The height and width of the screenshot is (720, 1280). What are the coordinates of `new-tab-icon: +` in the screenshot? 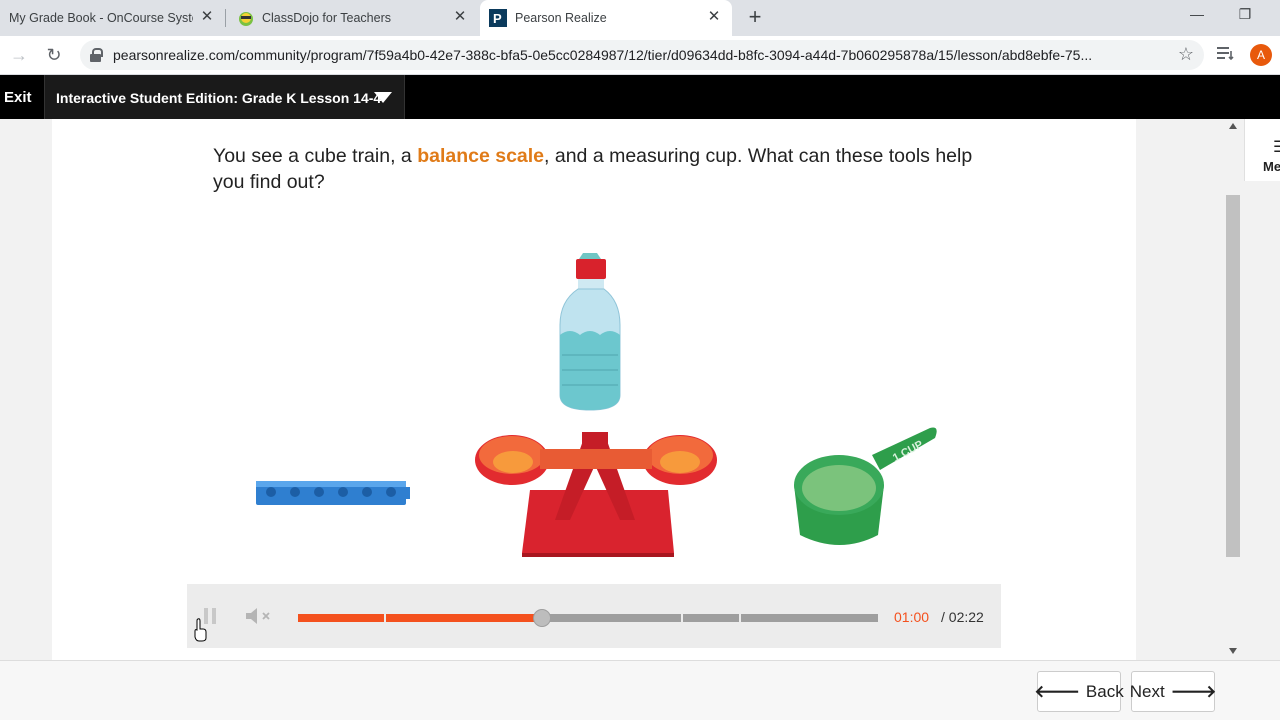 It's located at (755, 17).